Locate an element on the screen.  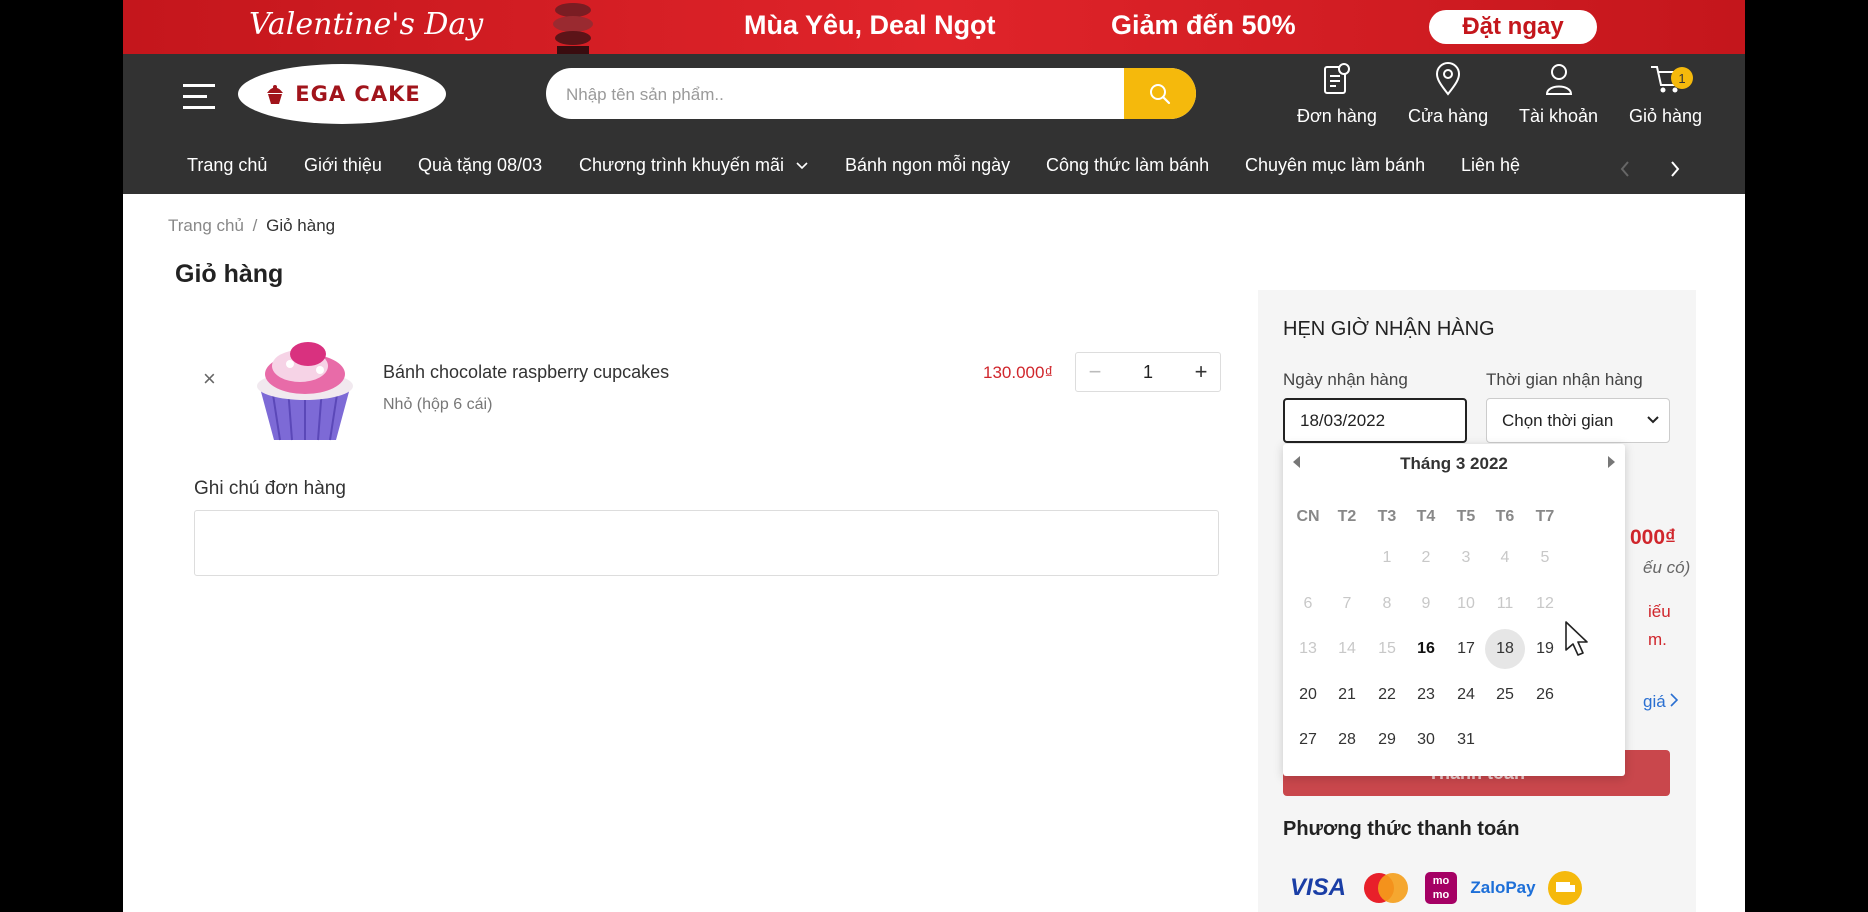
location-pin-icon is located at coordinates (1448, 79).